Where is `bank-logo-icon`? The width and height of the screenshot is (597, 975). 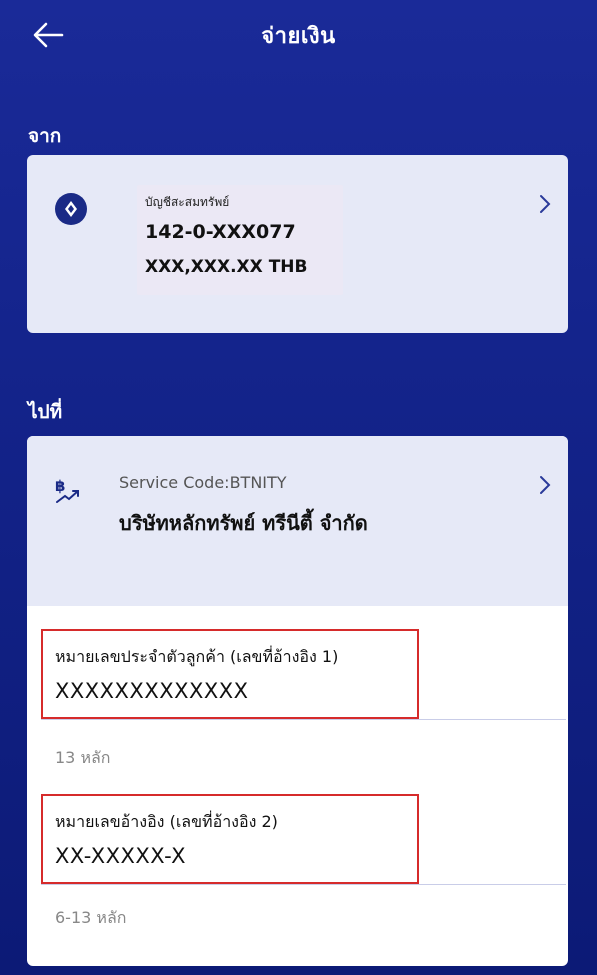
bank-logo-icon is located at coordinates (71, 209).